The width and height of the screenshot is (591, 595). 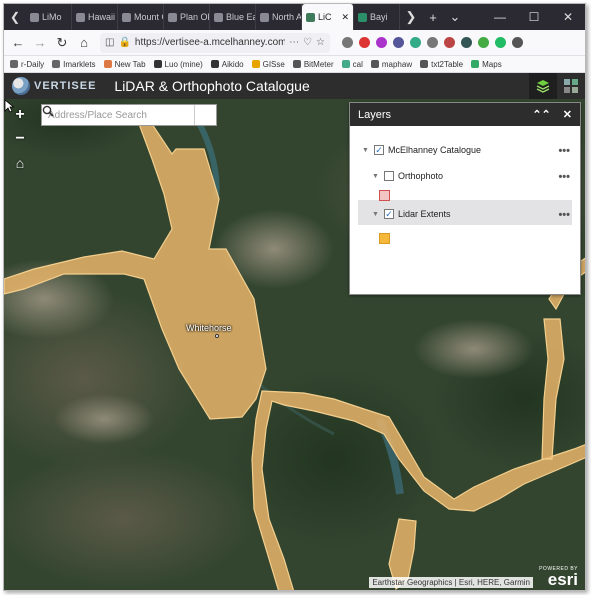 What do you see at coordinates (307, 42) in the screenshot?
I see `pocket-icon: ♡` at bounding box center [307, 42].